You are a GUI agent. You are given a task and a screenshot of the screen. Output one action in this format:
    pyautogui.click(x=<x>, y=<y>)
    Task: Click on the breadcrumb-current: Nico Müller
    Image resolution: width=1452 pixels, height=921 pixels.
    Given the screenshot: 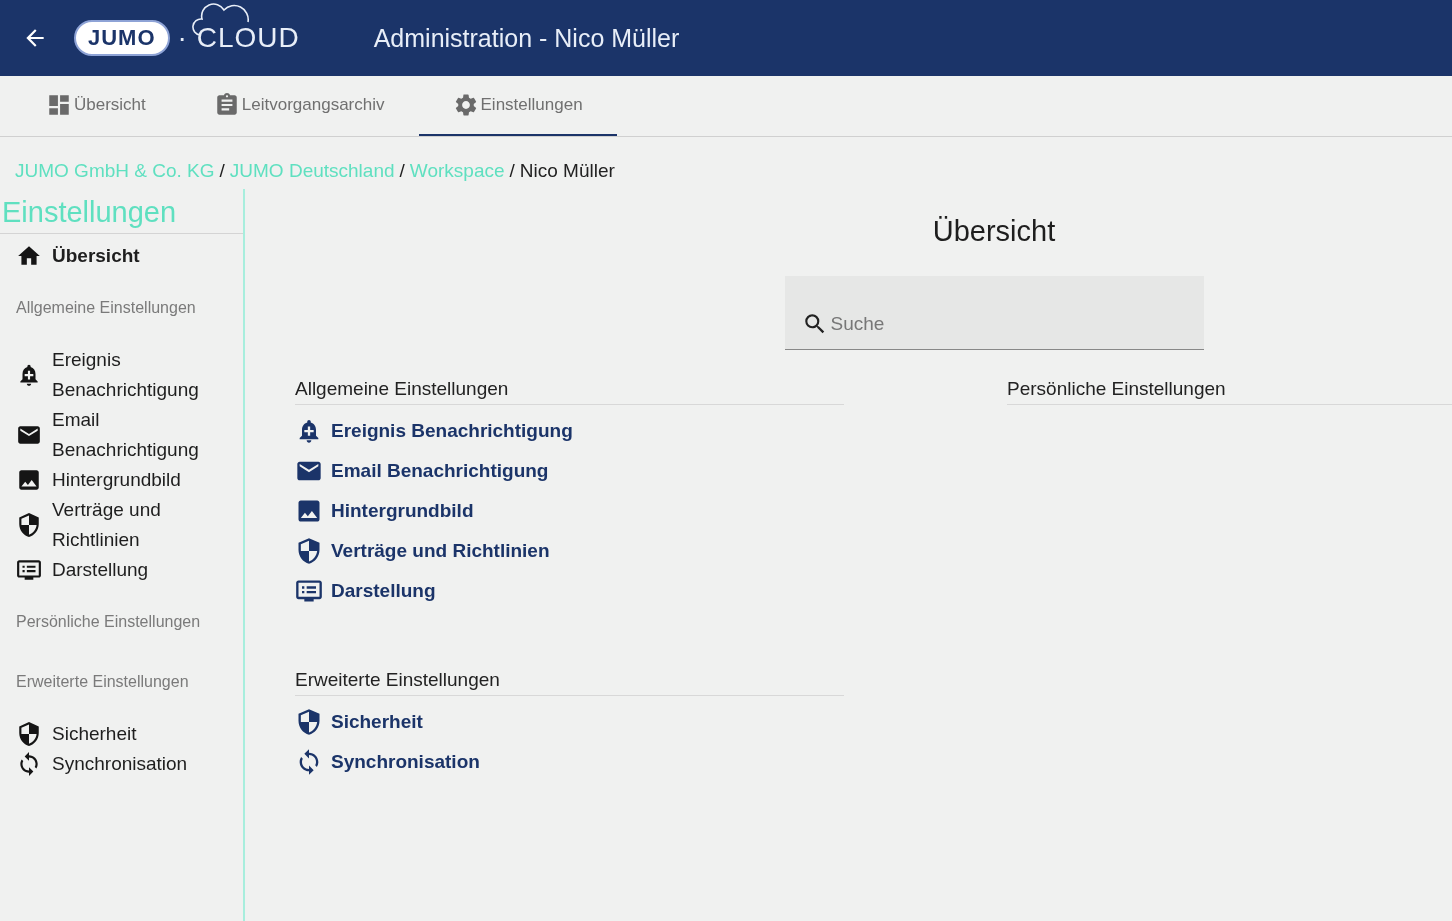 What is the action you would take?
    pyautogui.click(x=567, y=171)
    